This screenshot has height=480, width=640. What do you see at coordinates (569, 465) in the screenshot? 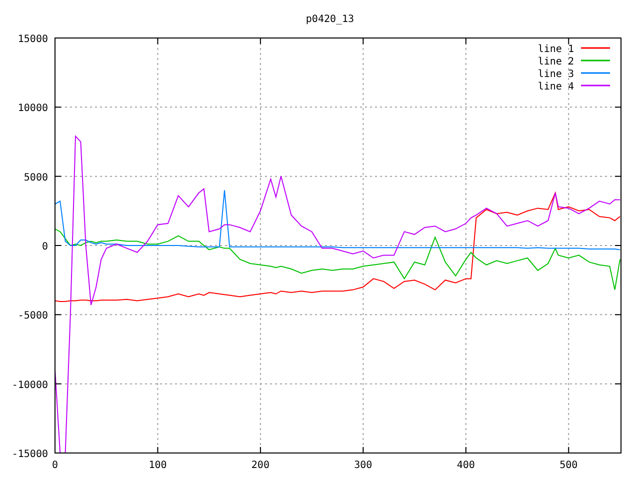
I see `axis-tick-label: 500` at bounding box center [569, 465].